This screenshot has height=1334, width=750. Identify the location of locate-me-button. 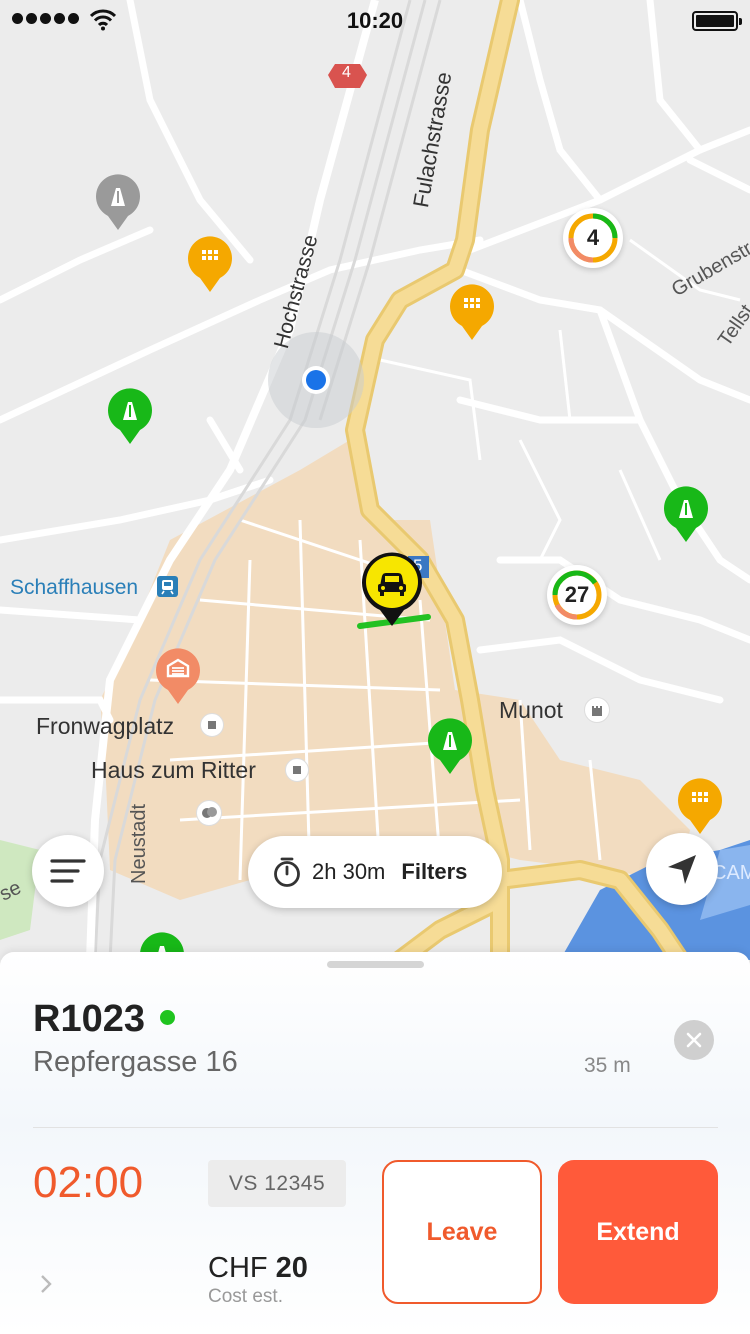
(682, 869).